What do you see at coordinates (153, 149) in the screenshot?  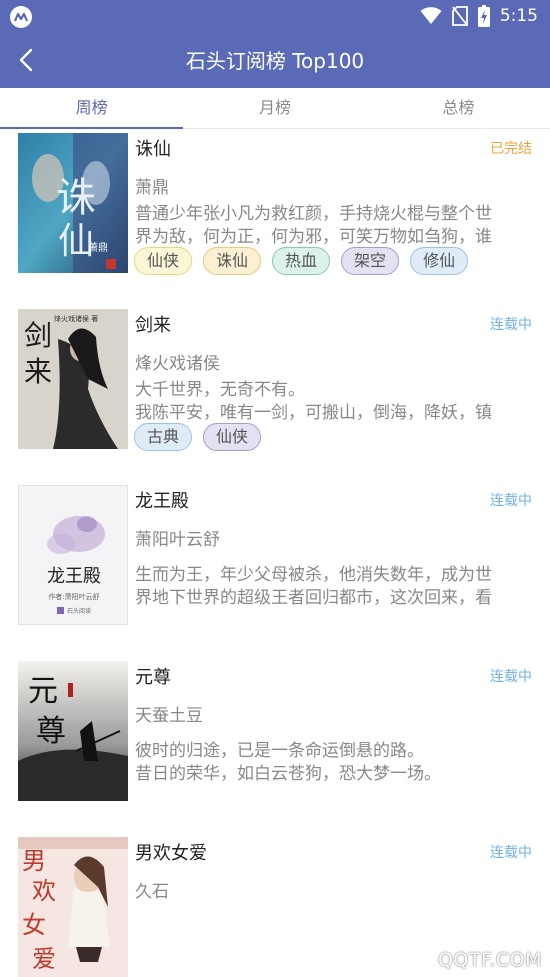 I see `book-title: 诛仙` at bounding box center [153, 149].